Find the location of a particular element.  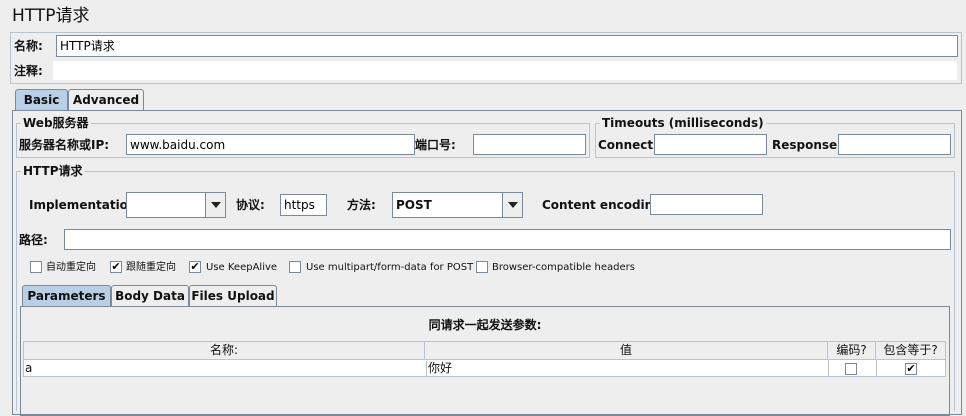

protocol-input: https is located at coordinates (303, 205).